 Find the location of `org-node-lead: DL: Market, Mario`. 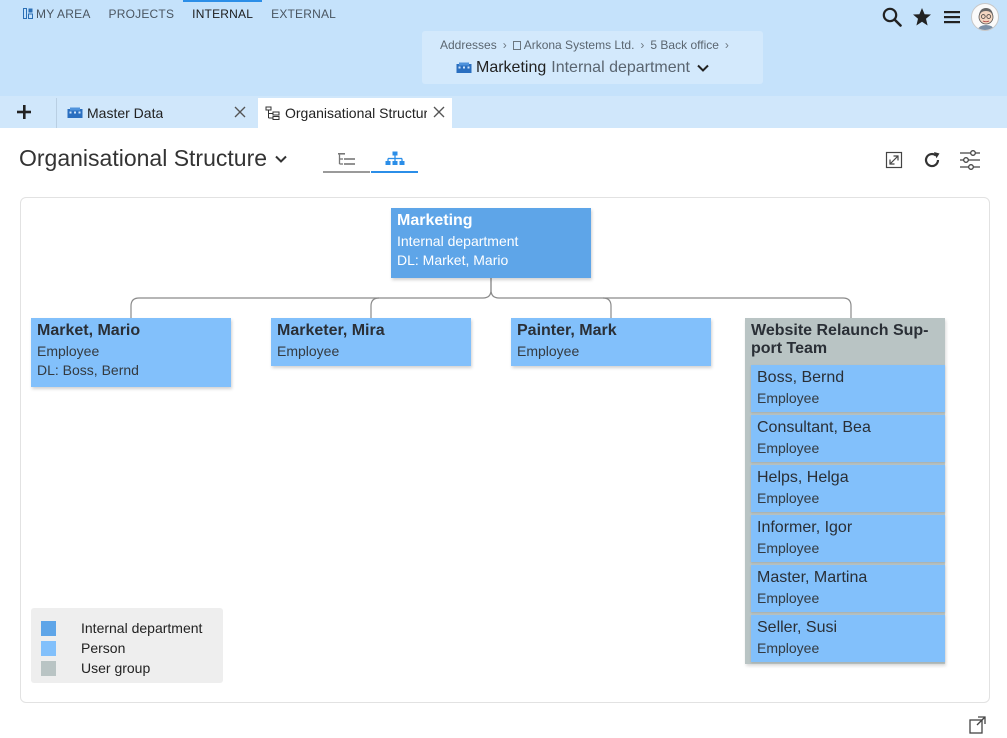

org-node-lead: DL: Market, Mario is located at coordinates (453, 260).